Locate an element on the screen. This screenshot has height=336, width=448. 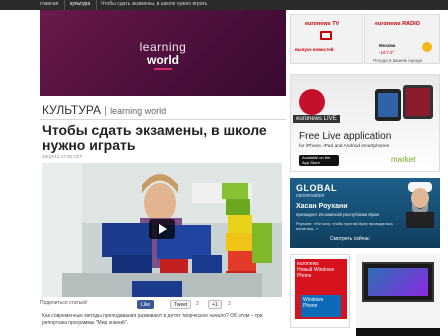
wp-text: Новый Windows Phone is located at coordinates (316, 273).